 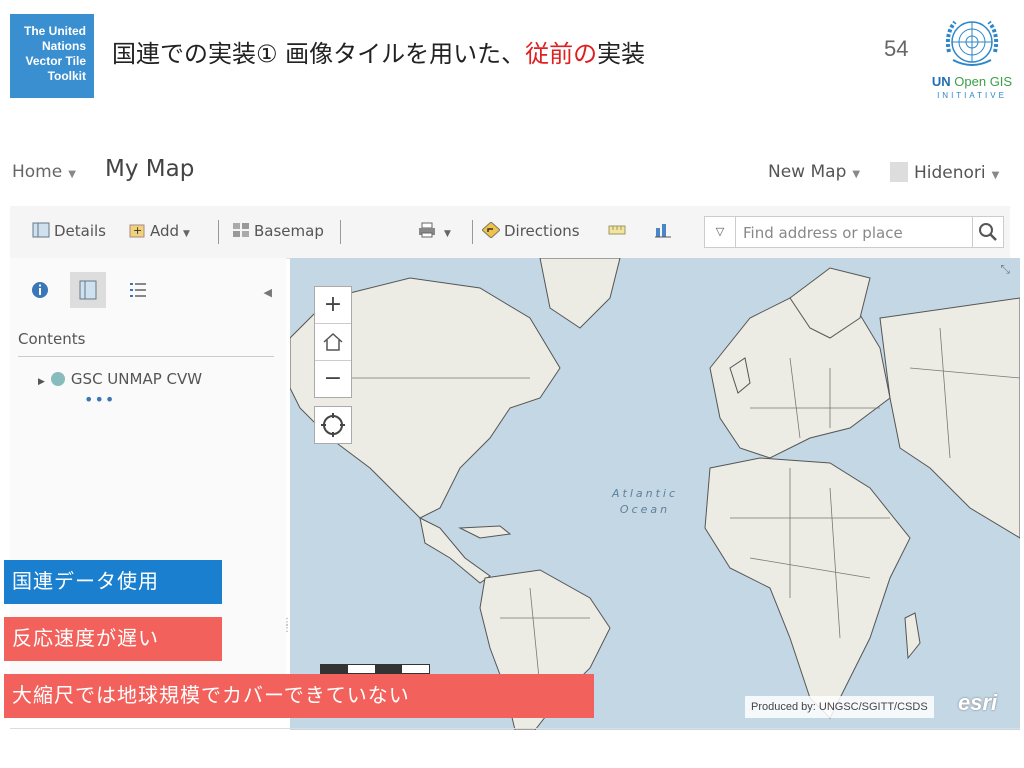 I want to click on directions-icon, so click(x=491, y=230).